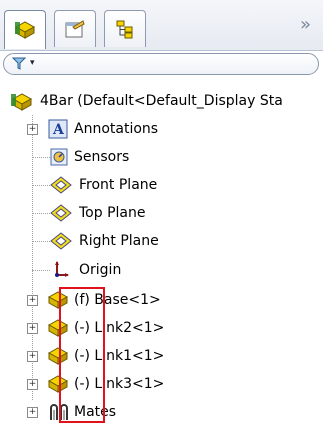 The width and height of the screenshot is (323, 426). What do you see at coordinates (116, 129) in the screenshot?
I see `tree-item-label: Annotations` at bounding box center [116, 129].